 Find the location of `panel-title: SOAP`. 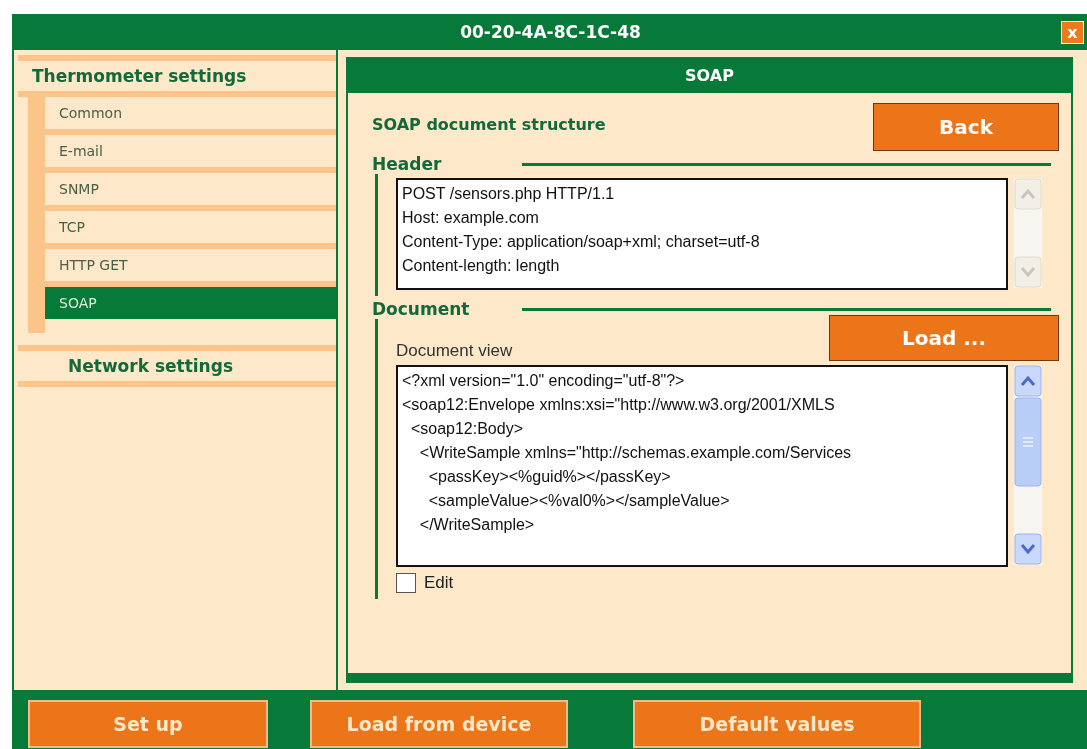

panel-title: SOAP is located at coordinates (709, 76).